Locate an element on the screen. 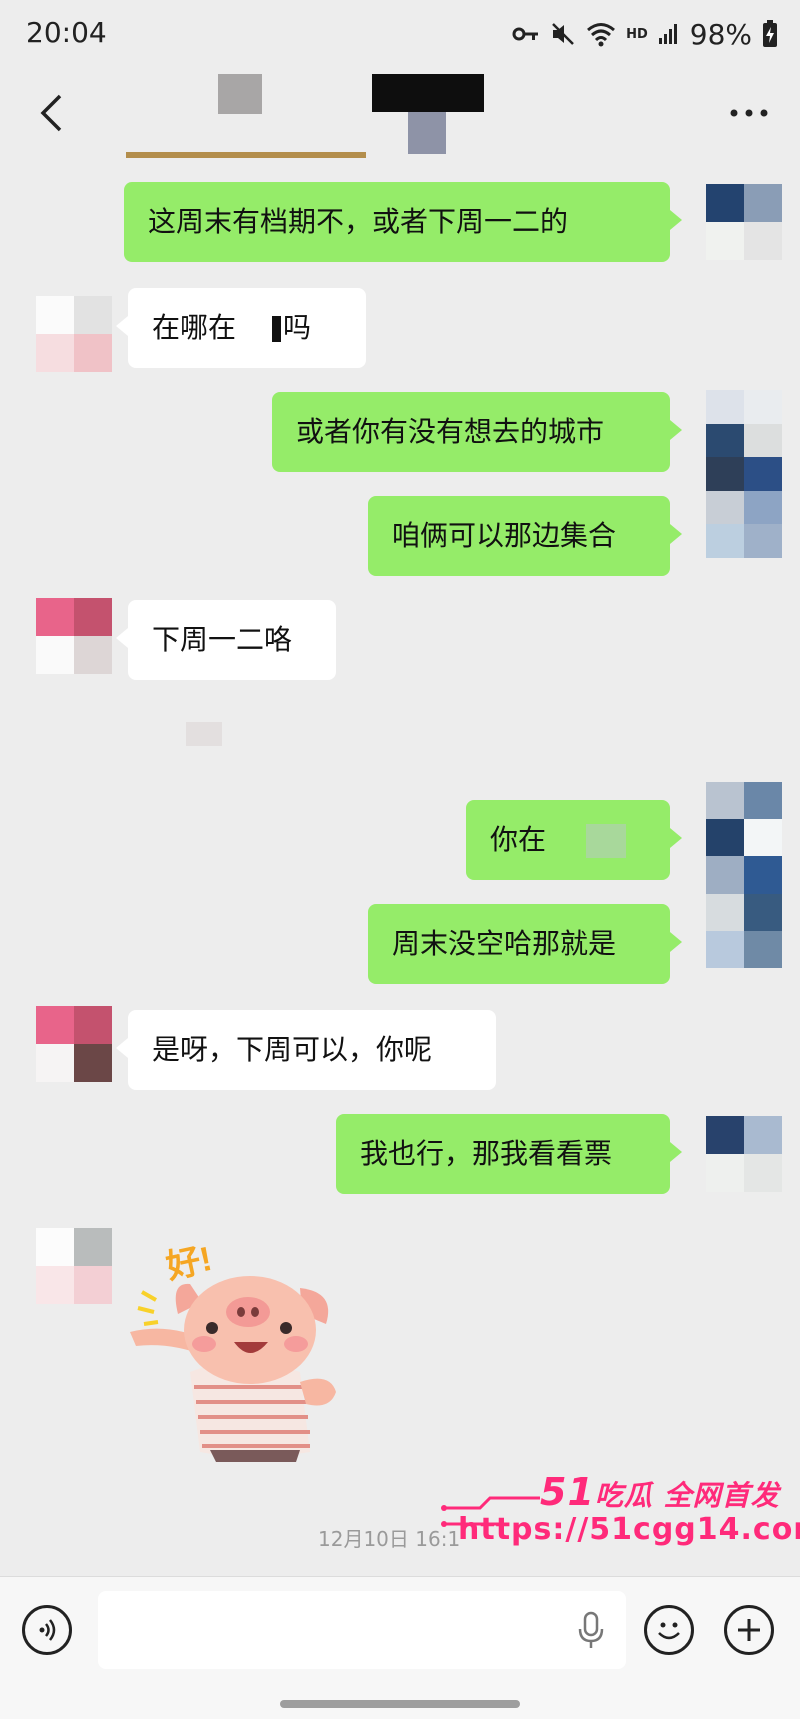 The height and width of the screenshot is (1719, 800). status-bar: 20:04 HD 98% is located at coordinates (400, 35).